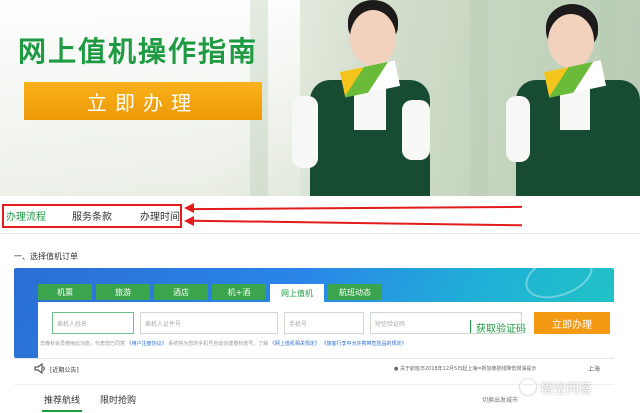 Image resolution: width=640 pixels, height=413 pixels. Describe the element at coordinates (46, 256) in the screenshot. I see `section-title: 一、选择值机订单` at that location.